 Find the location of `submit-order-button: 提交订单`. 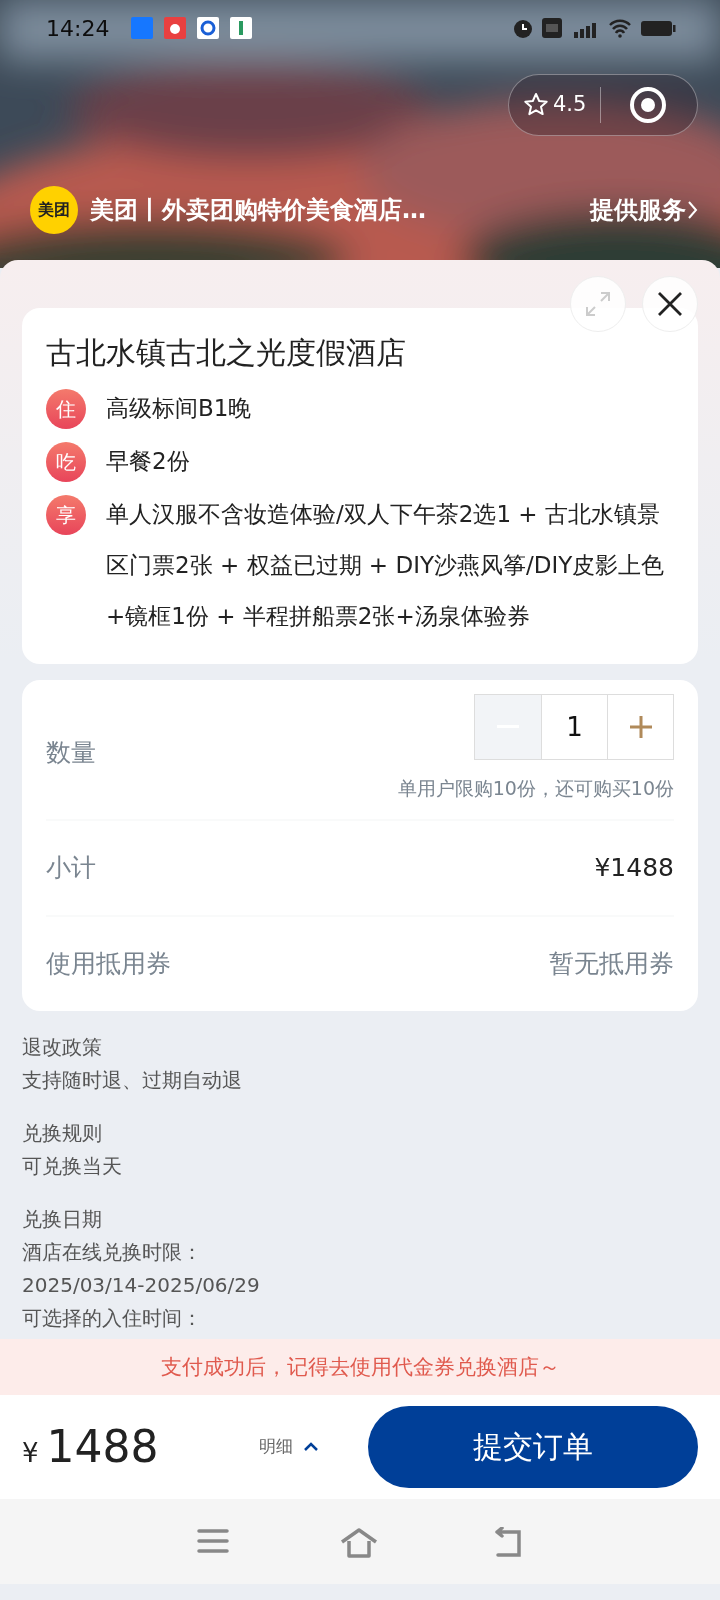

submit-order-button: 提交订单 is located at coordinates (533, 1446).